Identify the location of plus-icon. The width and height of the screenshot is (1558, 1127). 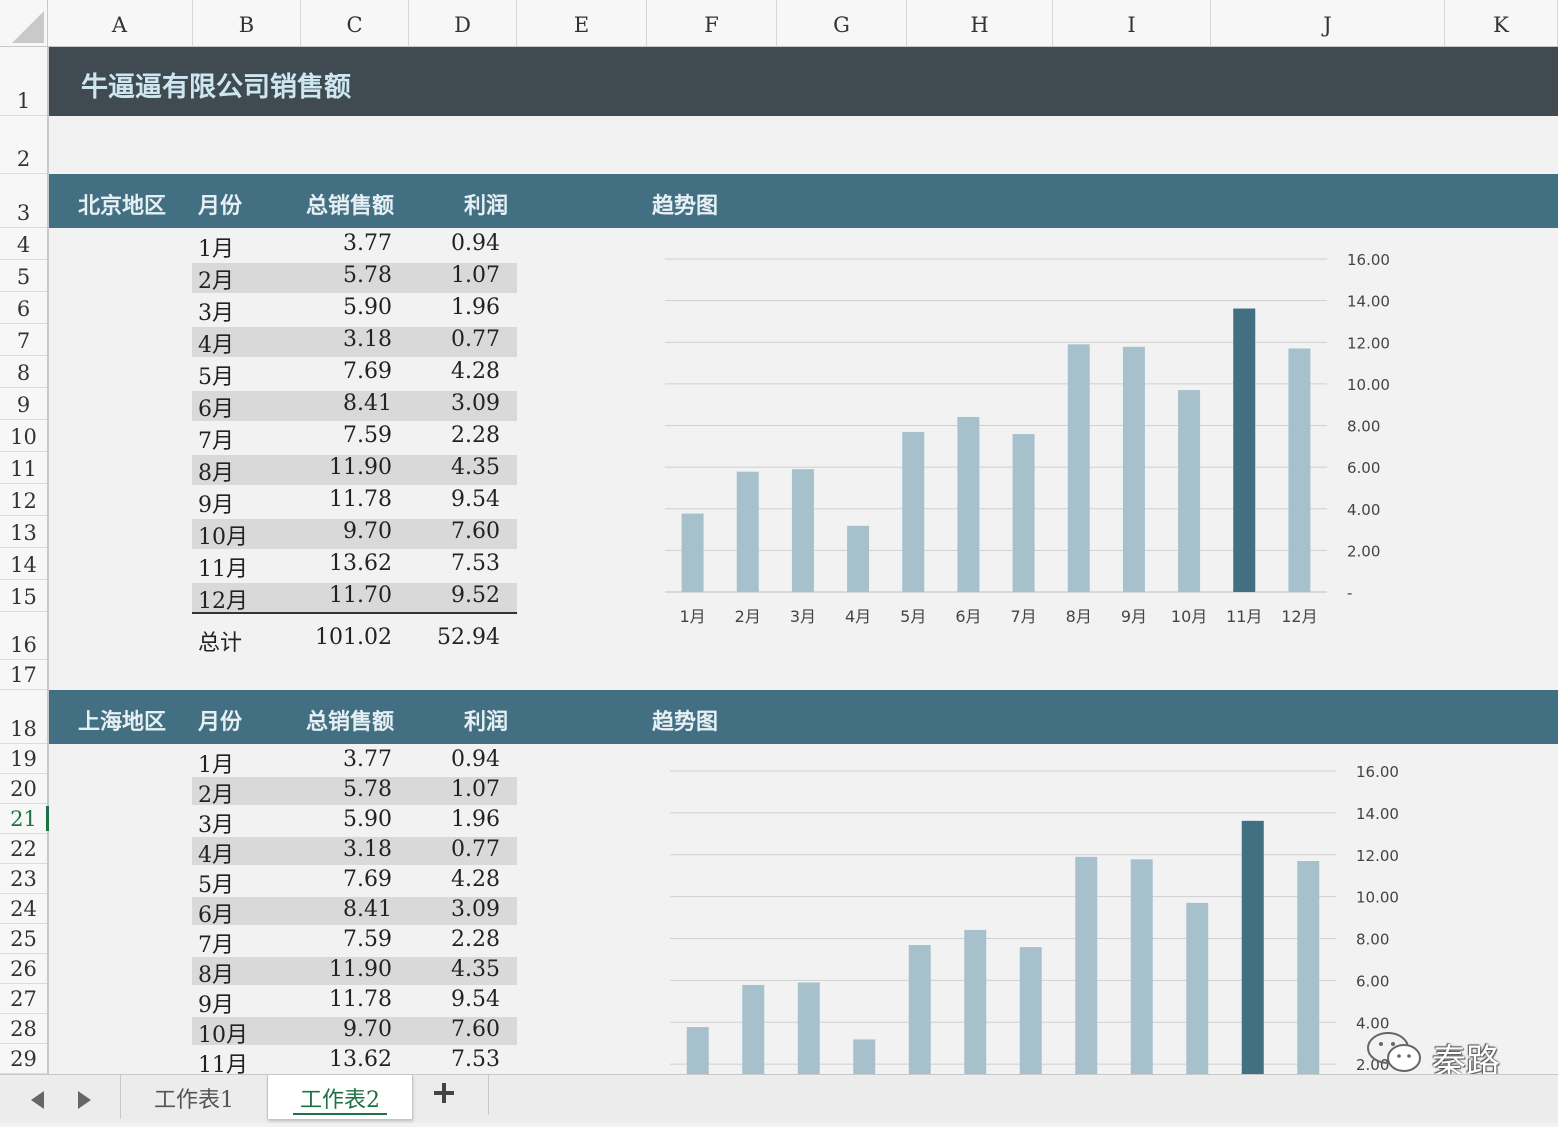
(444, 1093).